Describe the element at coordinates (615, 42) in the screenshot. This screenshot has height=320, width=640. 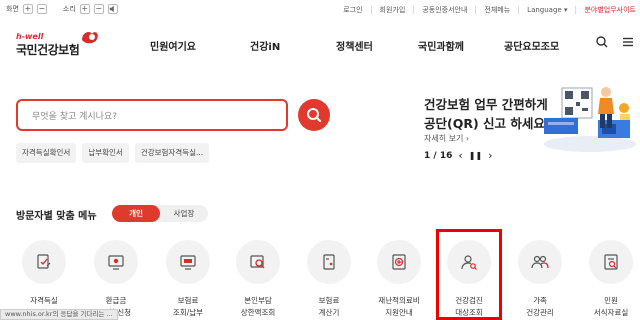
I see `header-icons` at that location.